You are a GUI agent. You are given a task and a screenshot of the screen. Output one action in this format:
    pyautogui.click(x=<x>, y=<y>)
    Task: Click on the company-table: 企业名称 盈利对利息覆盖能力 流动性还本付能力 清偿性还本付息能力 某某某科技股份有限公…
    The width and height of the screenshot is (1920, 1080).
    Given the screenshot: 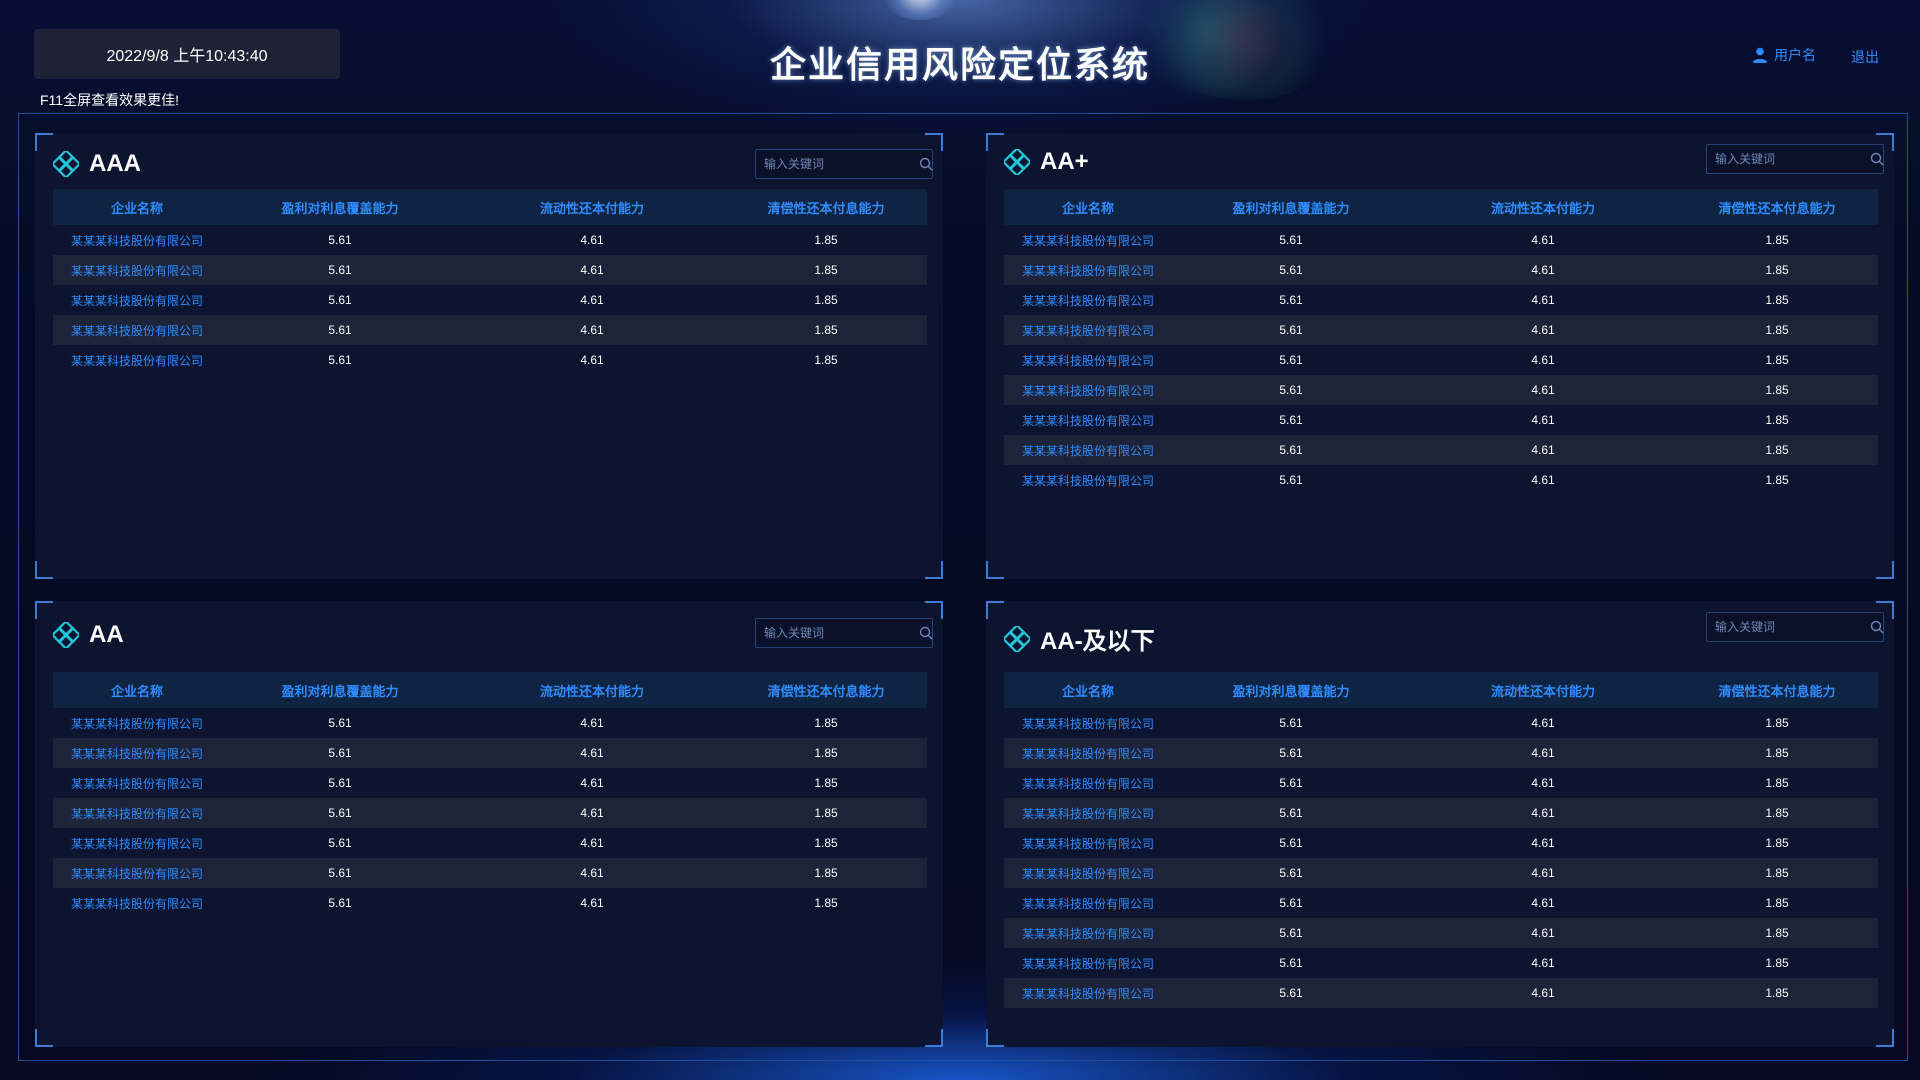 What is the action you would take?
    pyautogui.click(x=490, y=795)
    